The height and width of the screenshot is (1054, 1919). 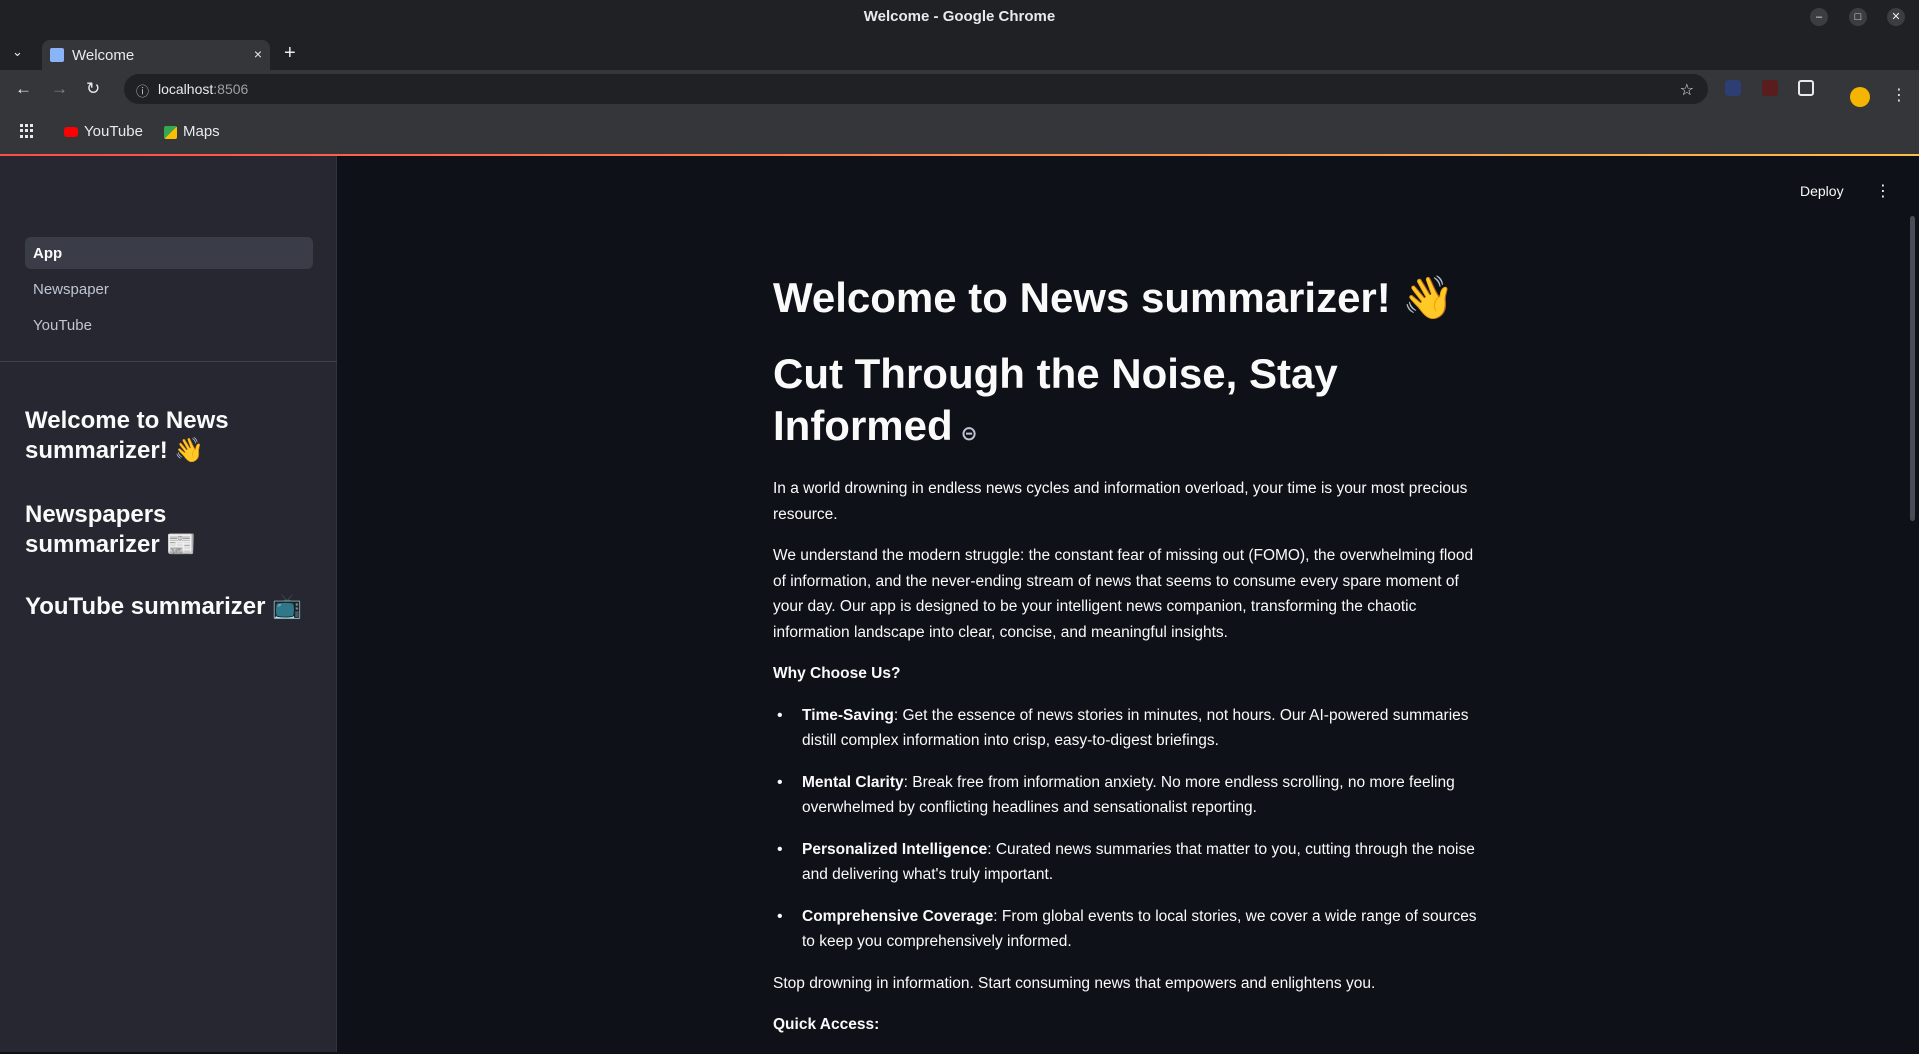 What do you see at coordinates (71, 132) in the screenshot?
I see `youtube-icon` at bounding box center [71, 132].